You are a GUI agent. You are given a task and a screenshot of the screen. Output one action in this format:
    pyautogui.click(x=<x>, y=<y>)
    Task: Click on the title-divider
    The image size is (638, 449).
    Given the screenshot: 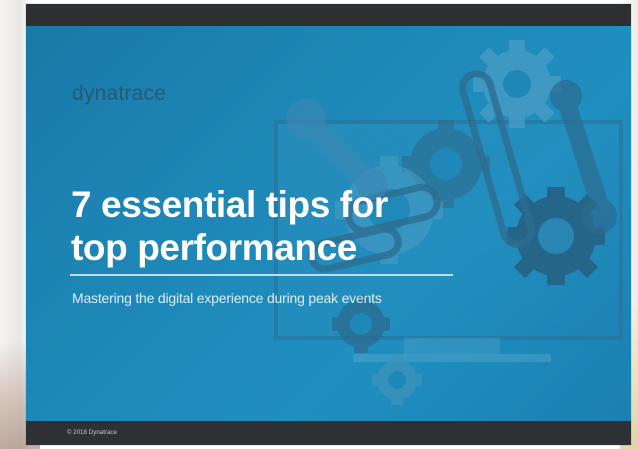 What is the action you would take?
    pyautogui.click(x=261, y=275)
    